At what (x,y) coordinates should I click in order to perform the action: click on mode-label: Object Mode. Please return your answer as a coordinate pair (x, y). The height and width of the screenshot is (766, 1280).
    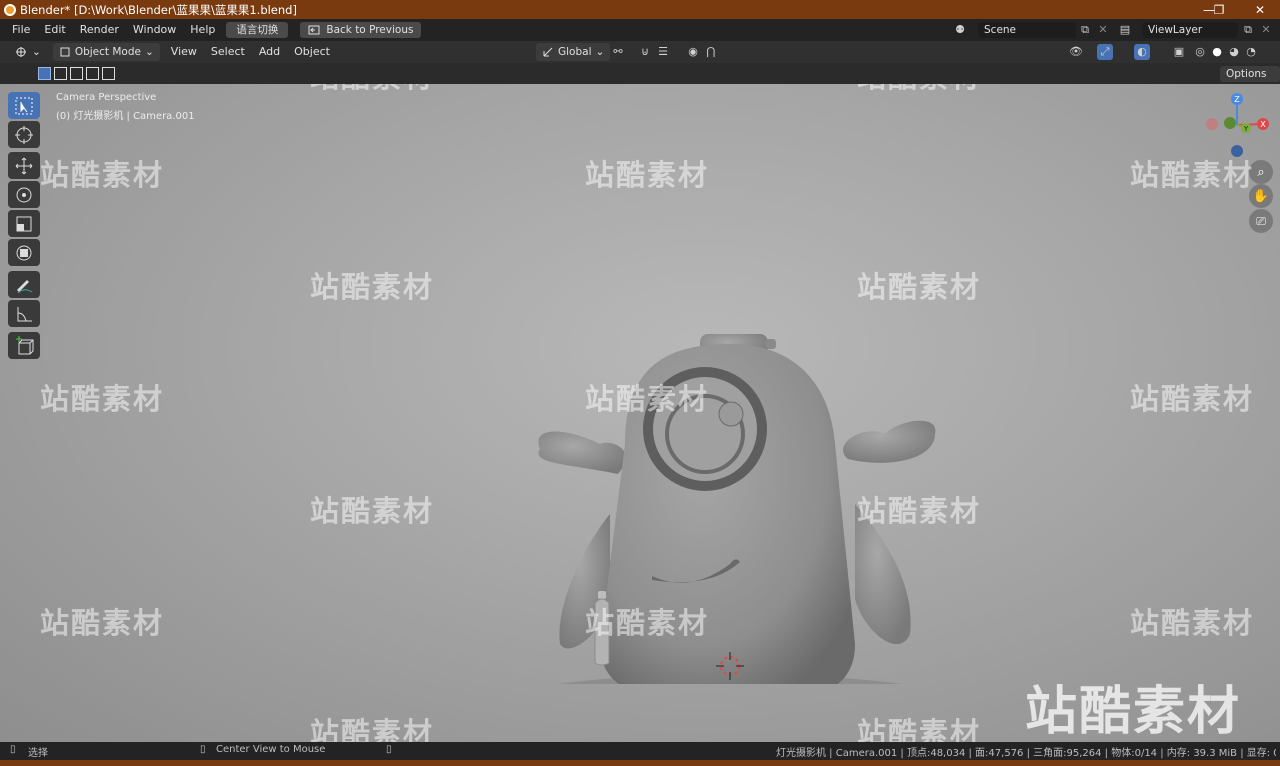
    Looking at the image, I should click on (107, 52).